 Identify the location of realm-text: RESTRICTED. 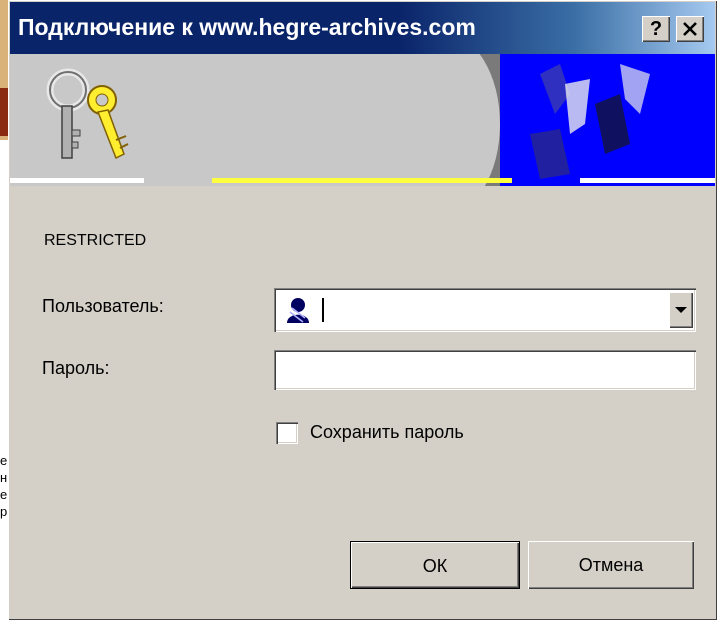
(95, 240).